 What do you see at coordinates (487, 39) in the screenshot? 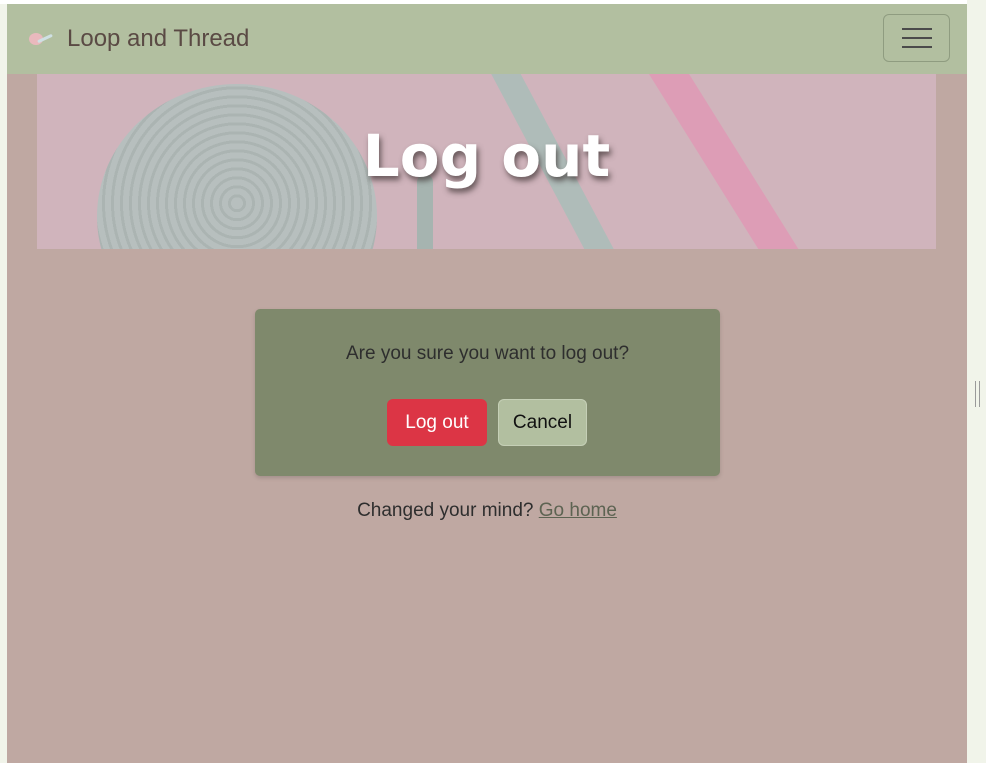
I see `navbar: Loop and Thread` at bounding box center [487, 39].